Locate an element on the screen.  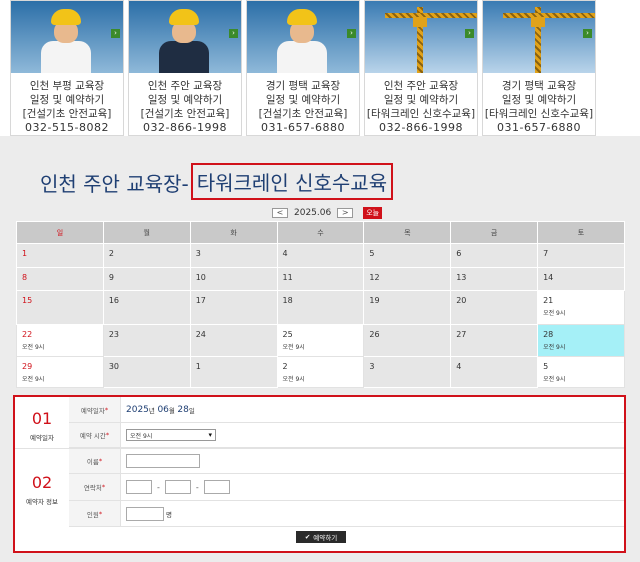
today-button: 오늘 is located at coordinates (373, 213).